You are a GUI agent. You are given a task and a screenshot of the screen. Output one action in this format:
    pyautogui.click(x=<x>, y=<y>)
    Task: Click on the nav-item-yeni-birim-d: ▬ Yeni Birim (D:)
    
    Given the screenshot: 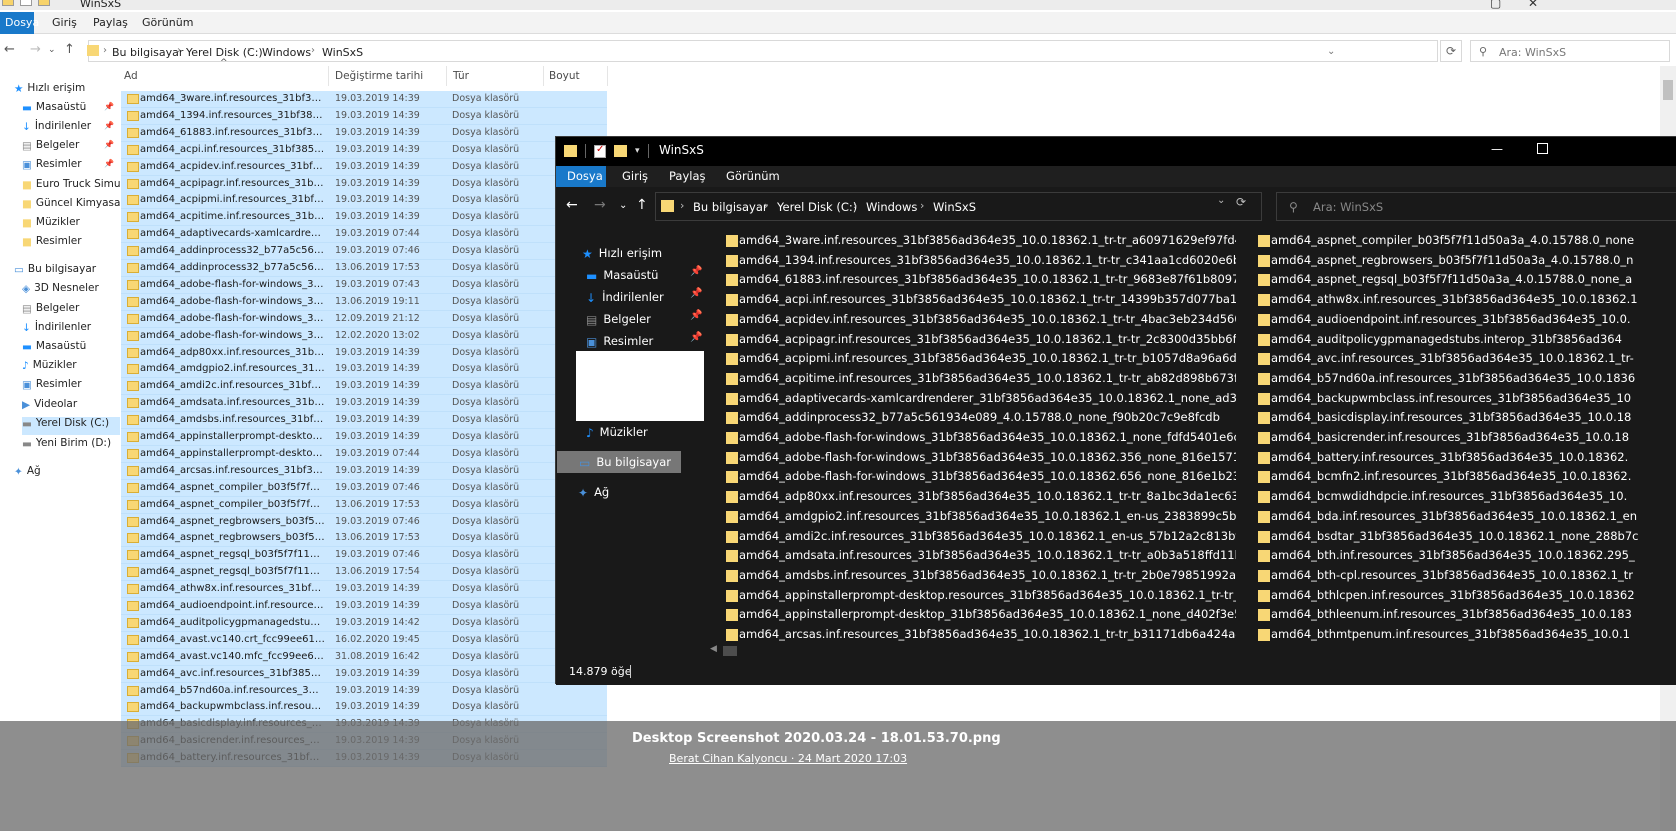 What is the action you would take?
    pyautogui.click(x=66, y=446)
    